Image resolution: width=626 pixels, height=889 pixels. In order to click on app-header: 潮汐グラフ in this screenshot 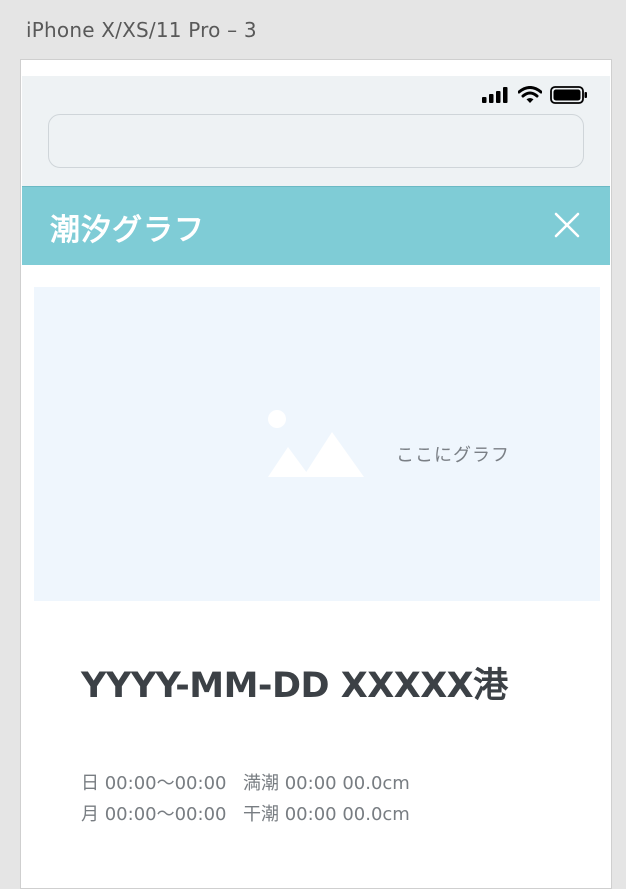, I will do `click(316, 225)`.